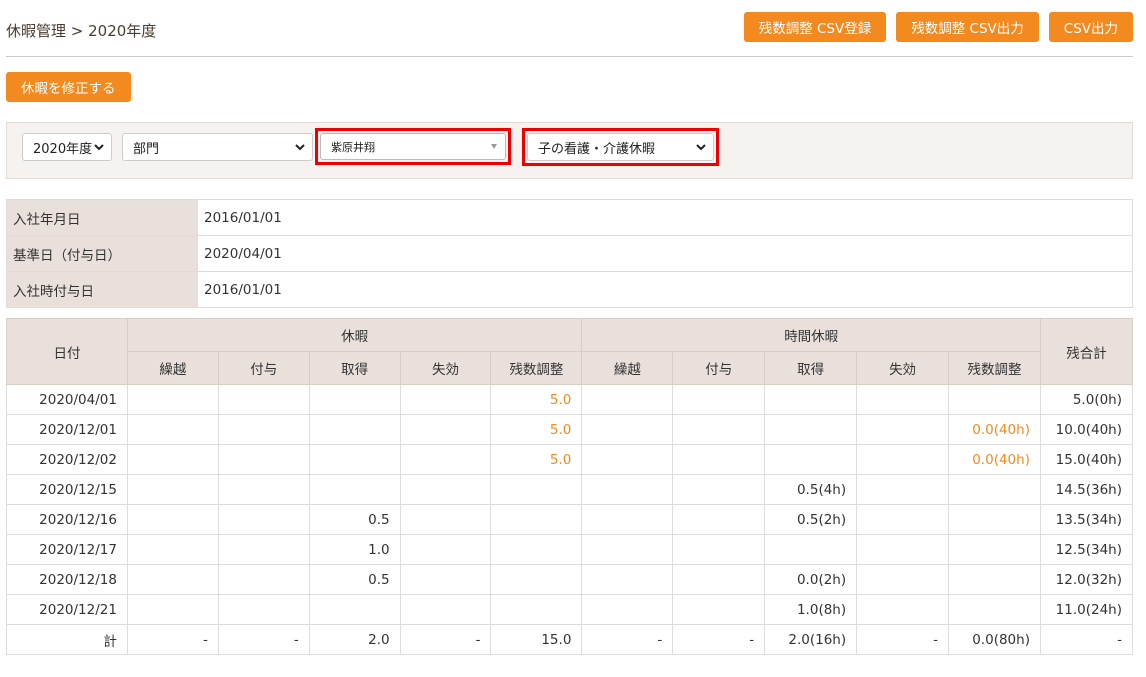 Image resolution: width=1146 pixels, height=677 pixels. Describe the element at coordinates (68, 87) in the screenshot. I see `edit-leave-button: 休暇を修正する` at that location.